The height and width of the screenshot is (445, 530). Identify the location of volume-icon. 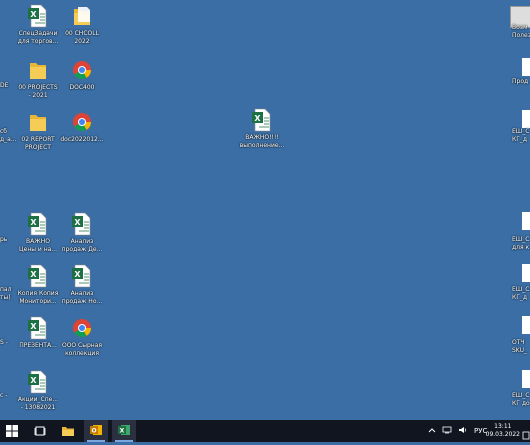
(463, 431).